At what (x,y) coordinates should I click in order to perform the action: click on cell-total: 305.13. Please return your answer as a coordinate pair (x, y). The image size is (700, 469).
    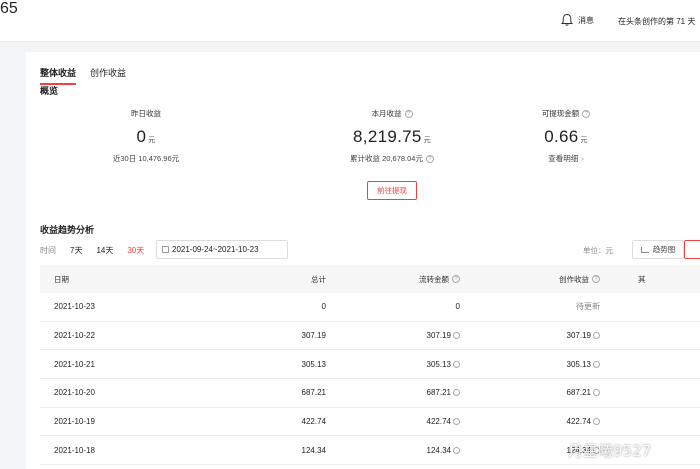
    Looking at the image, I should click on (313, 364).